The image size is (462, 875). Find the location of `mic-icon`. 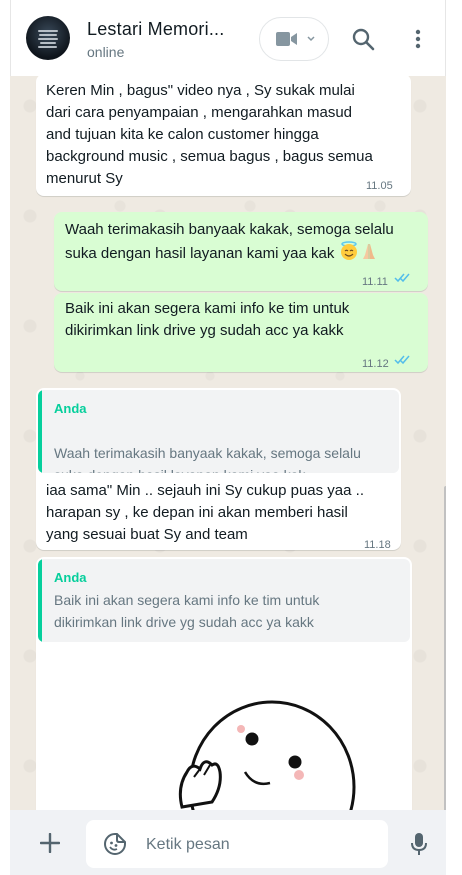

mic-icon is located at coordinates (419, 844).